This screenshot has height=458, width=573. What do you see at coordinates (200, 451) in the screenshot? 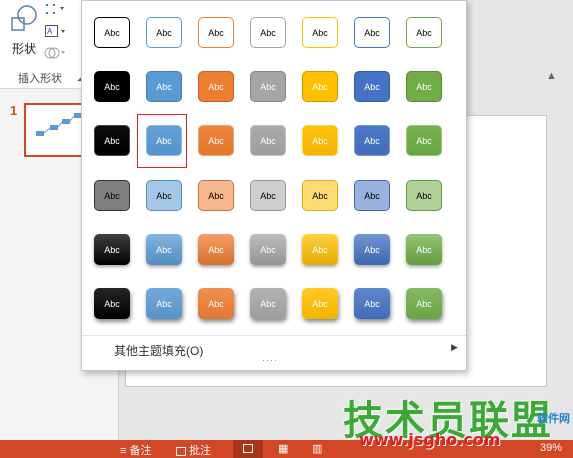
I see `comments-label: 批注` at bounding box center [200, 451].